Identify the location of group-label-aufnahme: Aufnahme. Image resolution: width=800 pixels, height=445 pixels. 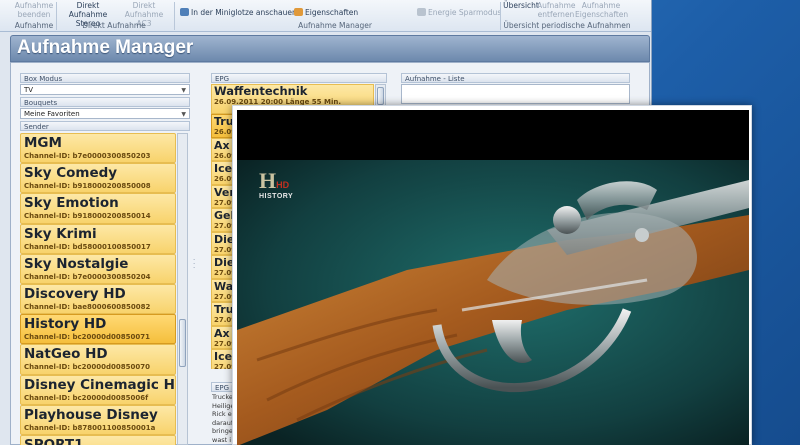
(34, 25).